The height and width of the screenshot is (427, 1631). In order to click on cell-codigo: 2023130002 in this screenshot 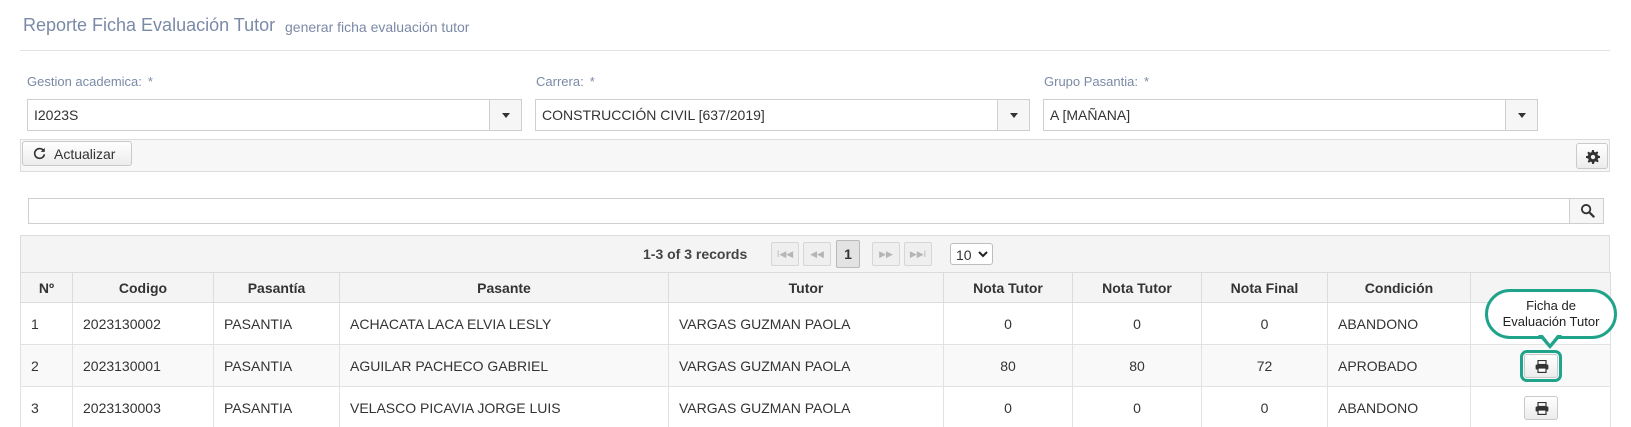, I will do `click(143, 323)`.